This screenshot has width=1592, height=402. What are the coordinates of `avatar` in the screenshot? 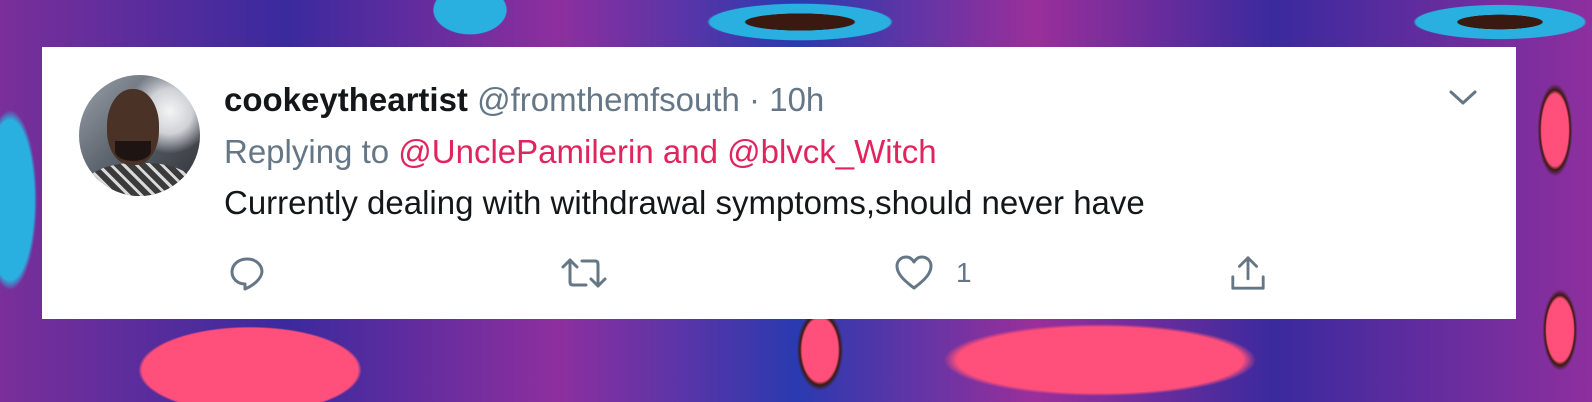 It's located at (139, 135).